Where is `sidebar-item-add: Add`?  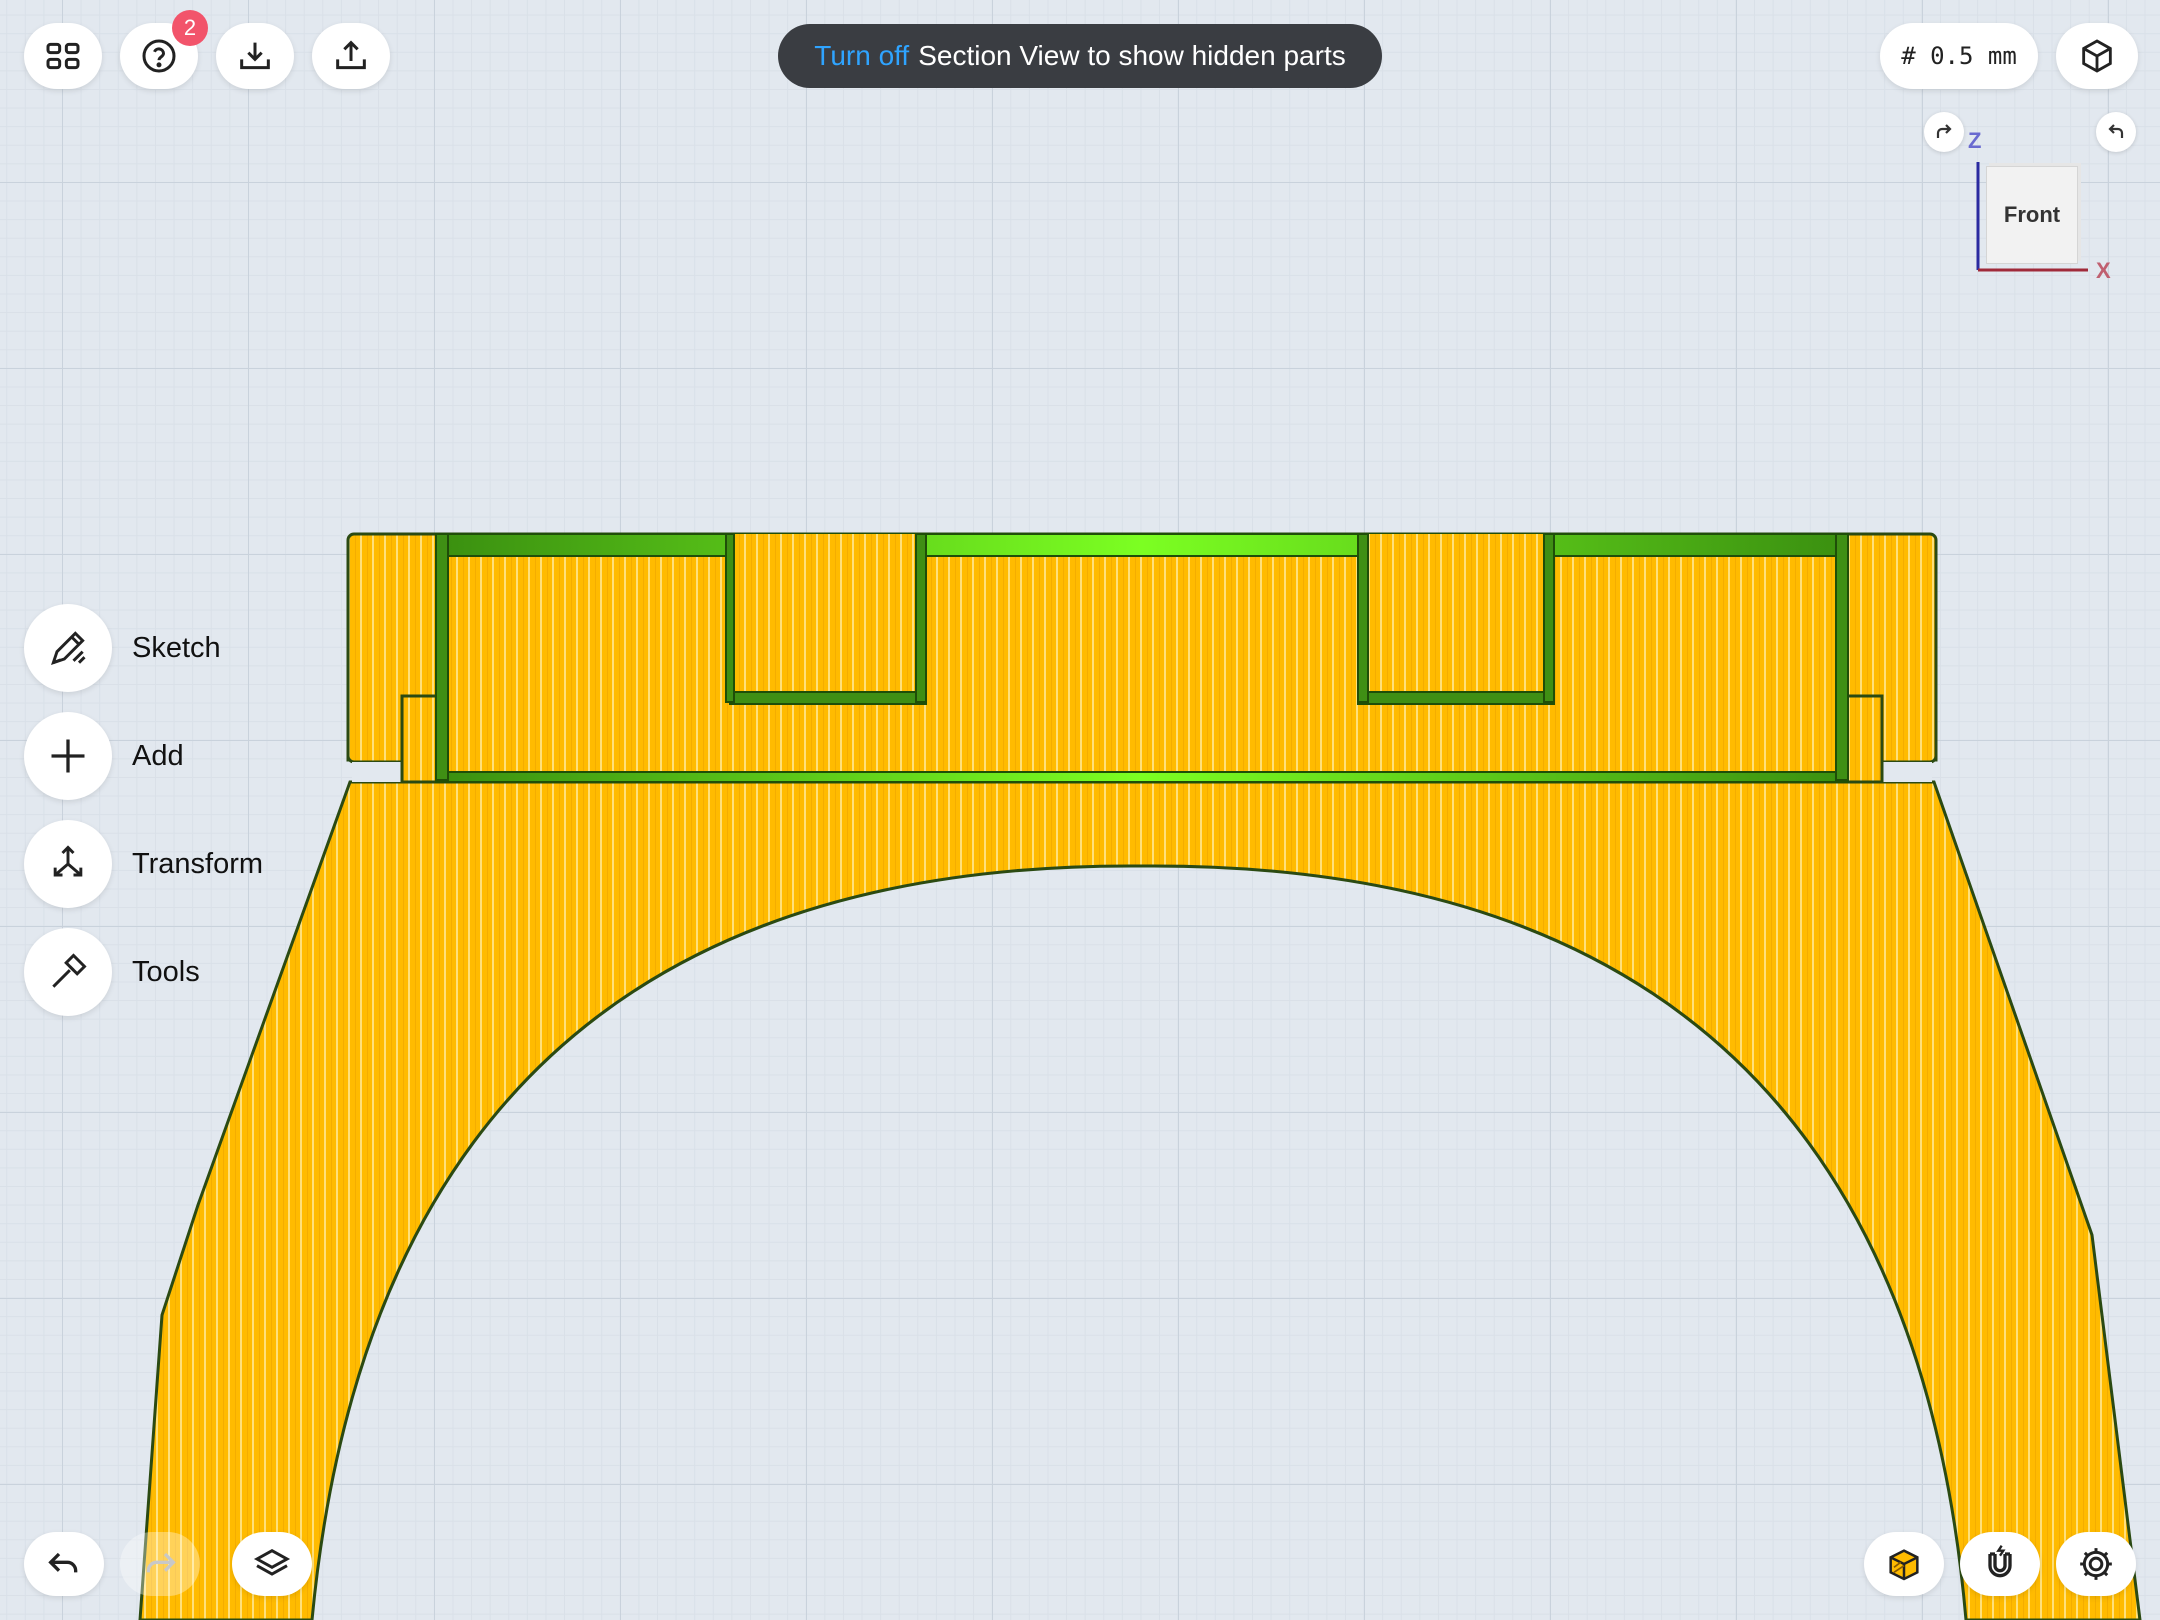 sidebar-item-add: Add is located at coordinates (104, 756).